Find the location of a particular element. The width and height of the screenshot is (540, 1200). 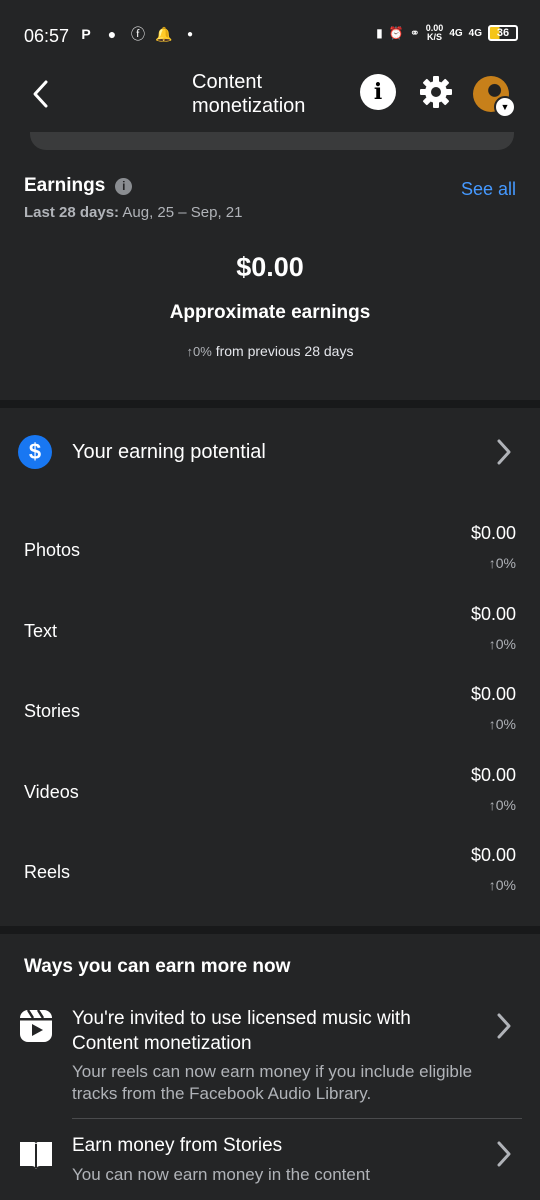

facebook-icon: ⓕ is located at coordinates (138, 34).